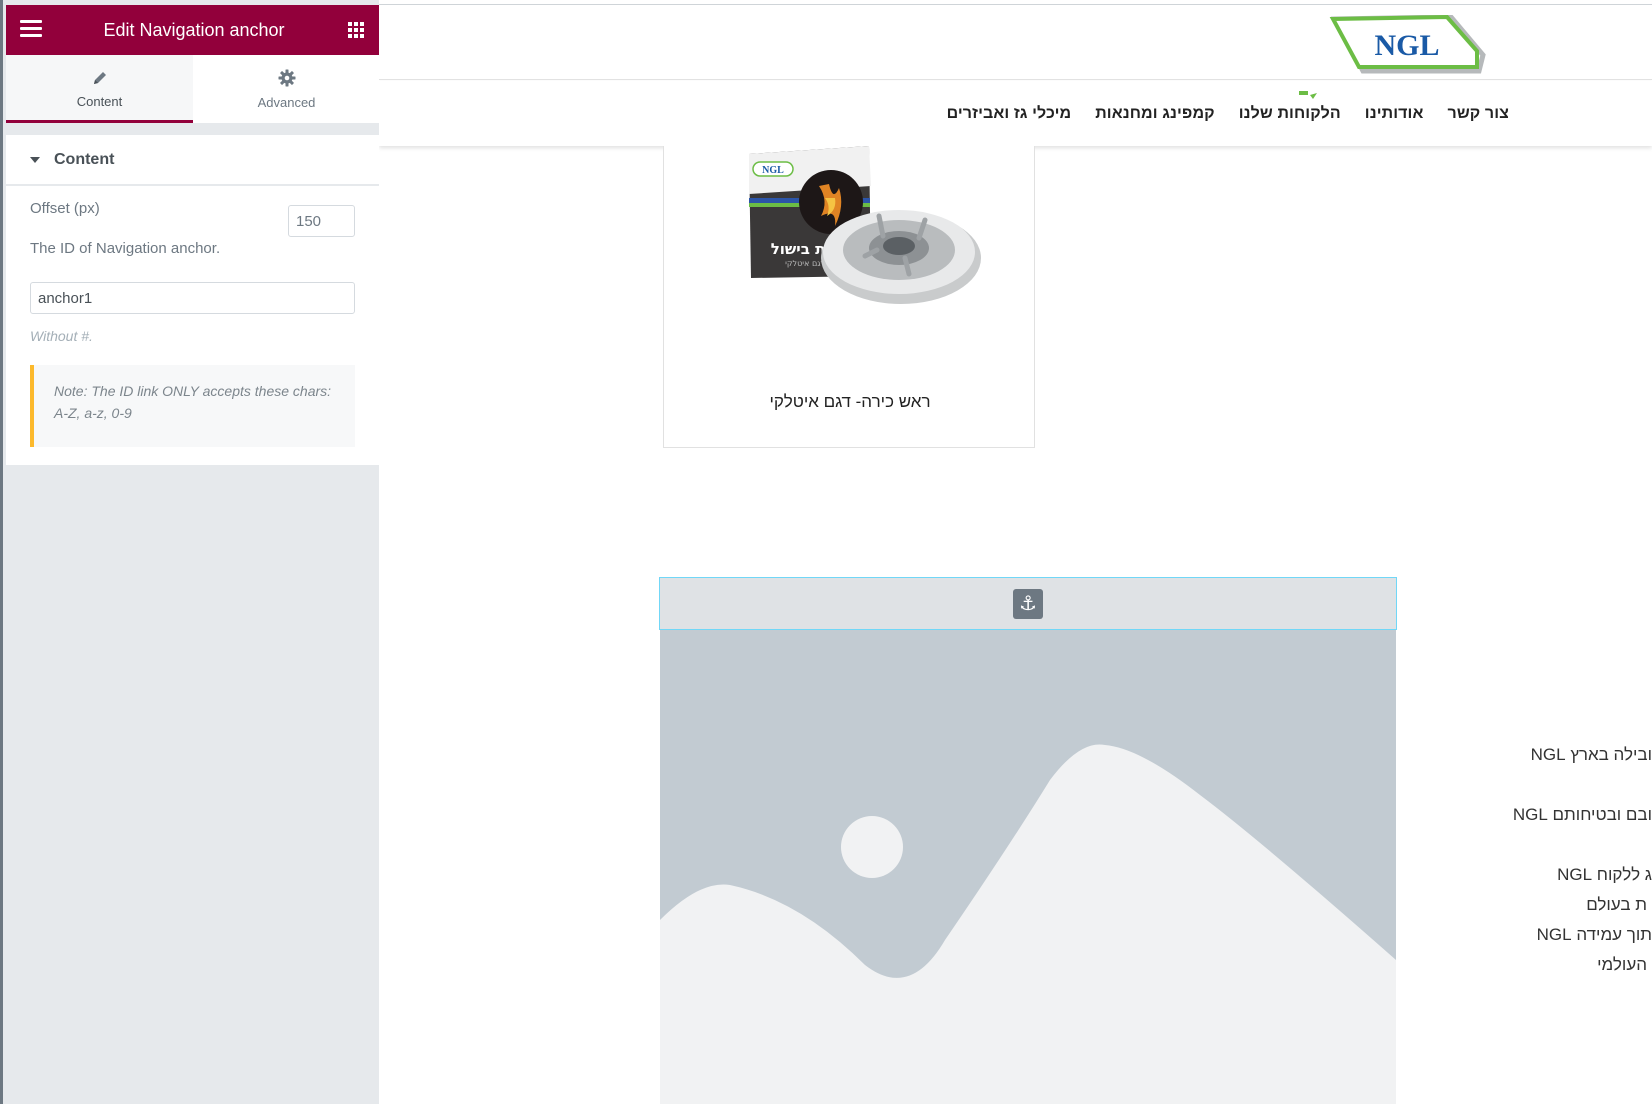 Image resolution: width=1652 pixels, height=1104 pixels. Describe the element at coordinates (1406, 45) in the screenshot. I see `logo-text: NGL` at that location.